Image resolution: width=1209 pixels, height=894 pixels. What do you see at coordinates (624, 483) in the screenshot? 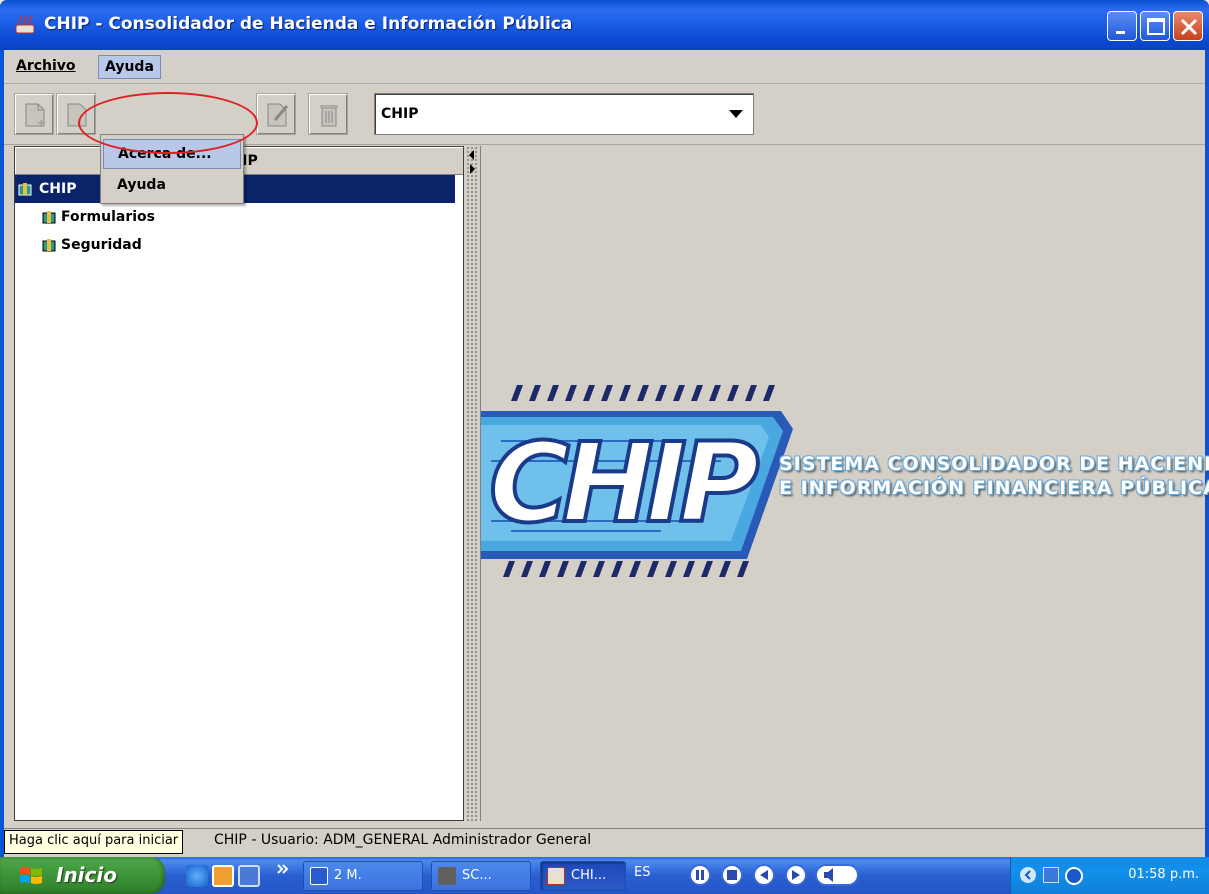
I see `svg-text: CHIP` at bounding box center [624, 483].